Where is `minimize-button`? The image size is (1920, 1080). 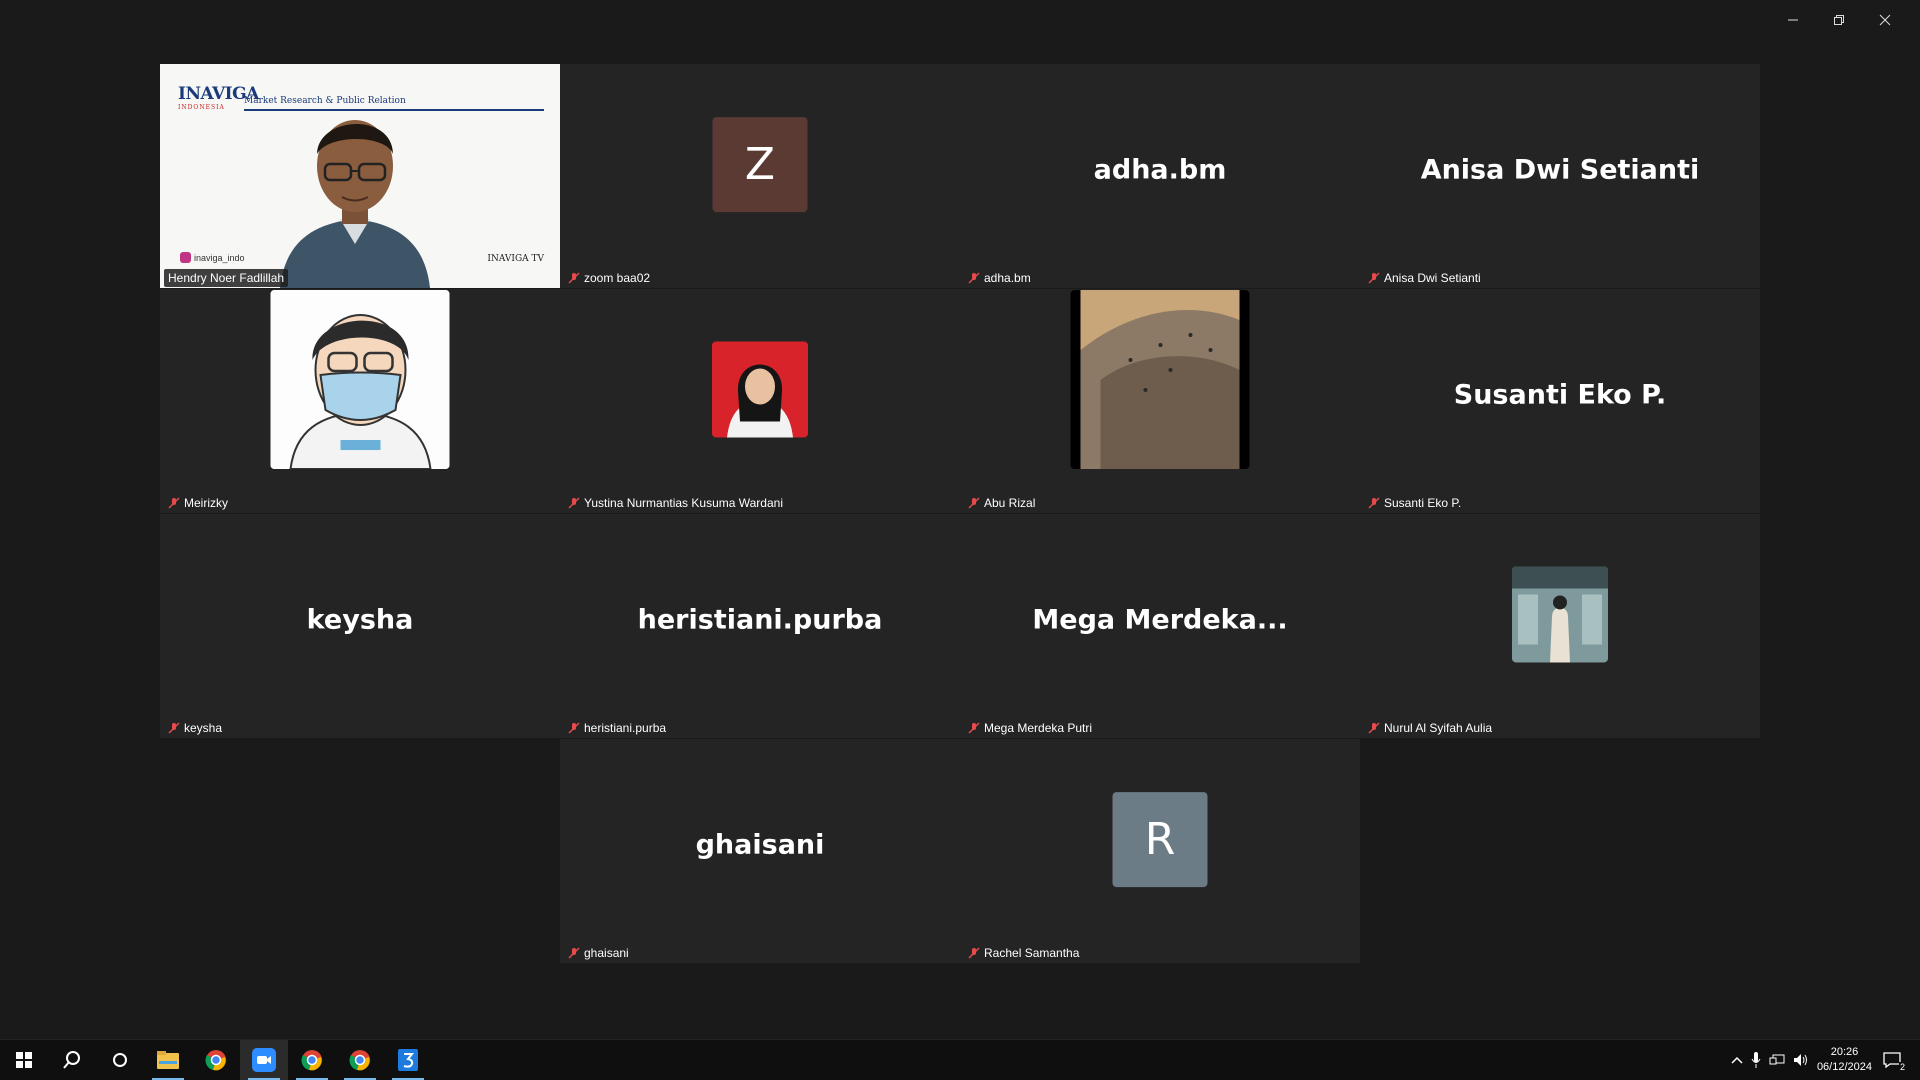 minimize-button is located at coordinates (1793, 20).